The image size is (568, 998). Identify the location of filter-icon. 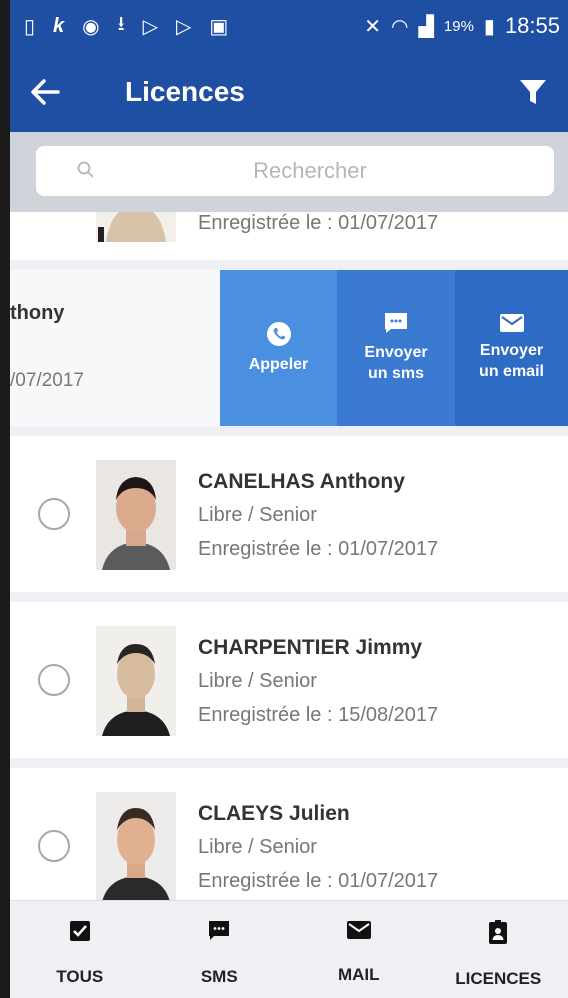
(533, 92).